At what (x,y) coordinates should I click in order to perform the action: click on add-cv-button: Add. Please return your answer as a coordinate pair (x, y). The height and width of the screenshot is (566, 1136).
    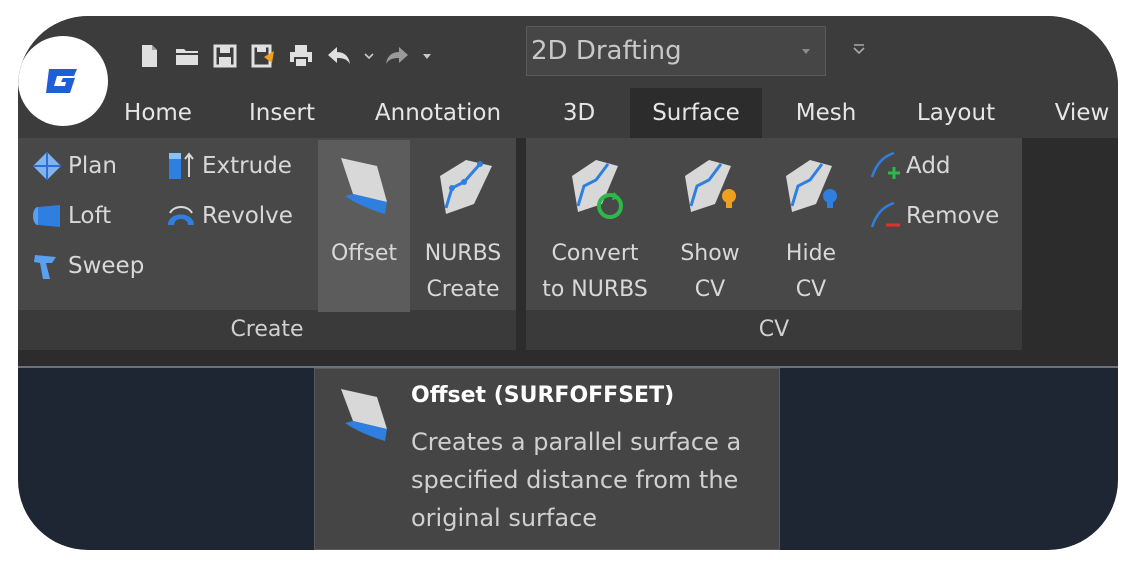
    Looking at the image, I should click on (909, 166).